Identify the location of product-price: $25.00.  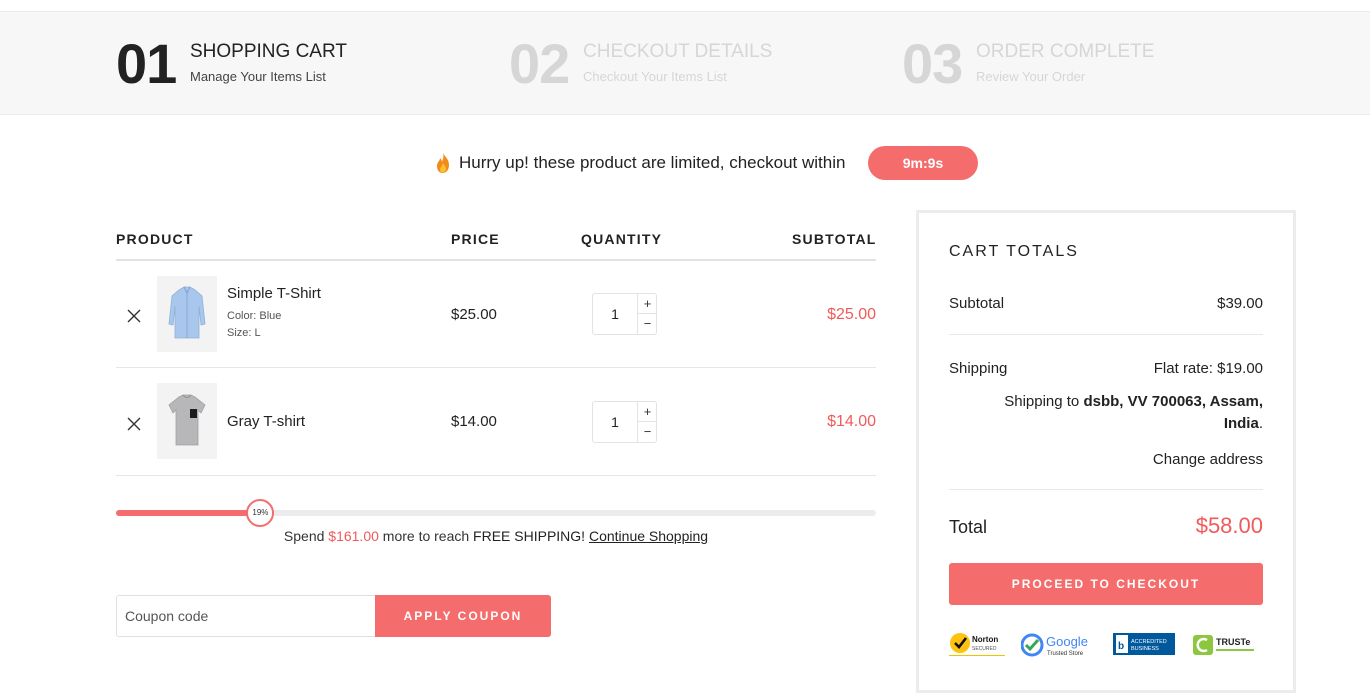
(474, 314).